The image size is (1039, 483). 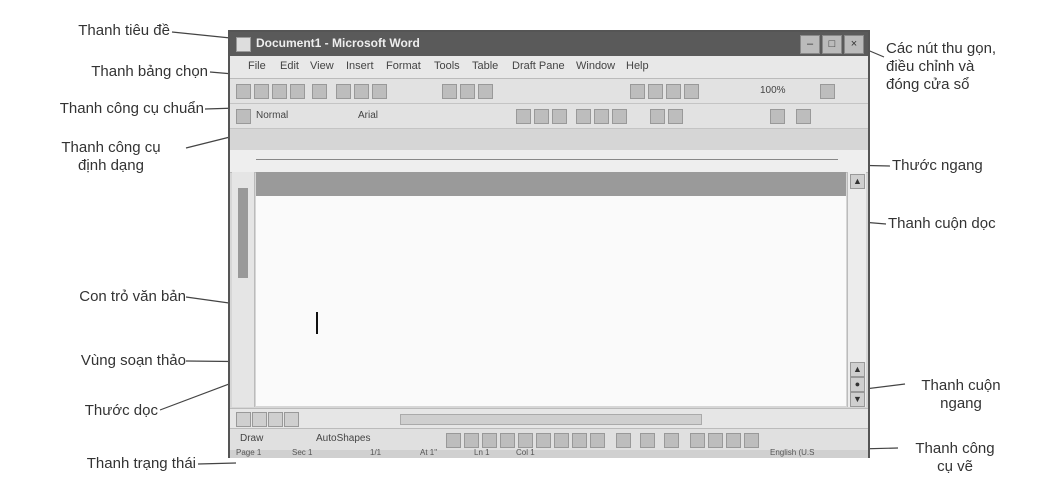 What do you see at coordinates (549, 44) in the screenshot?
I see `title-bar: Document1 - Microsoft Word – □ ×` at bounding box center [549, 44].